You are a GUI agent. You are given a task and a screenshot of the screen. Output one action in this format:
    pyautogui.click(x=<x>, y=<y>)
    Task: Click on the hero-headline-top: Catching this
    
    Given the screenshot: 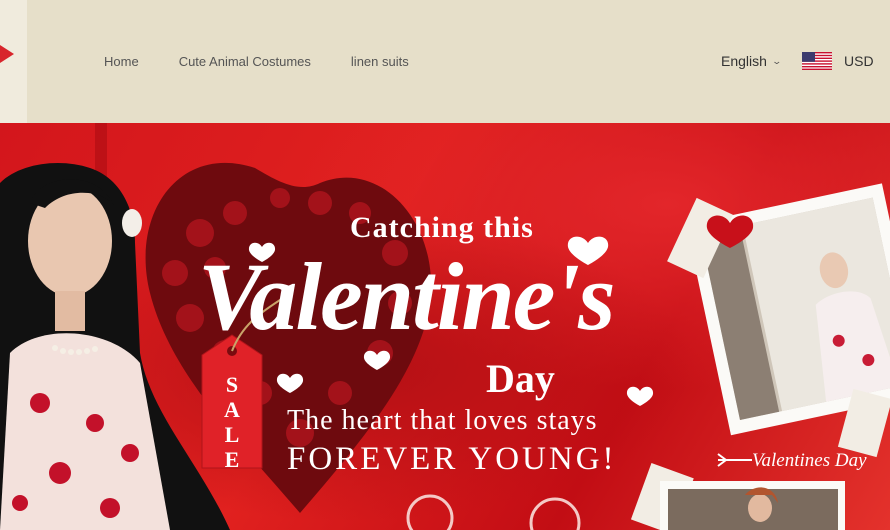 What is the action you would take?
    pyautogui.click(x=442, y=227)
    